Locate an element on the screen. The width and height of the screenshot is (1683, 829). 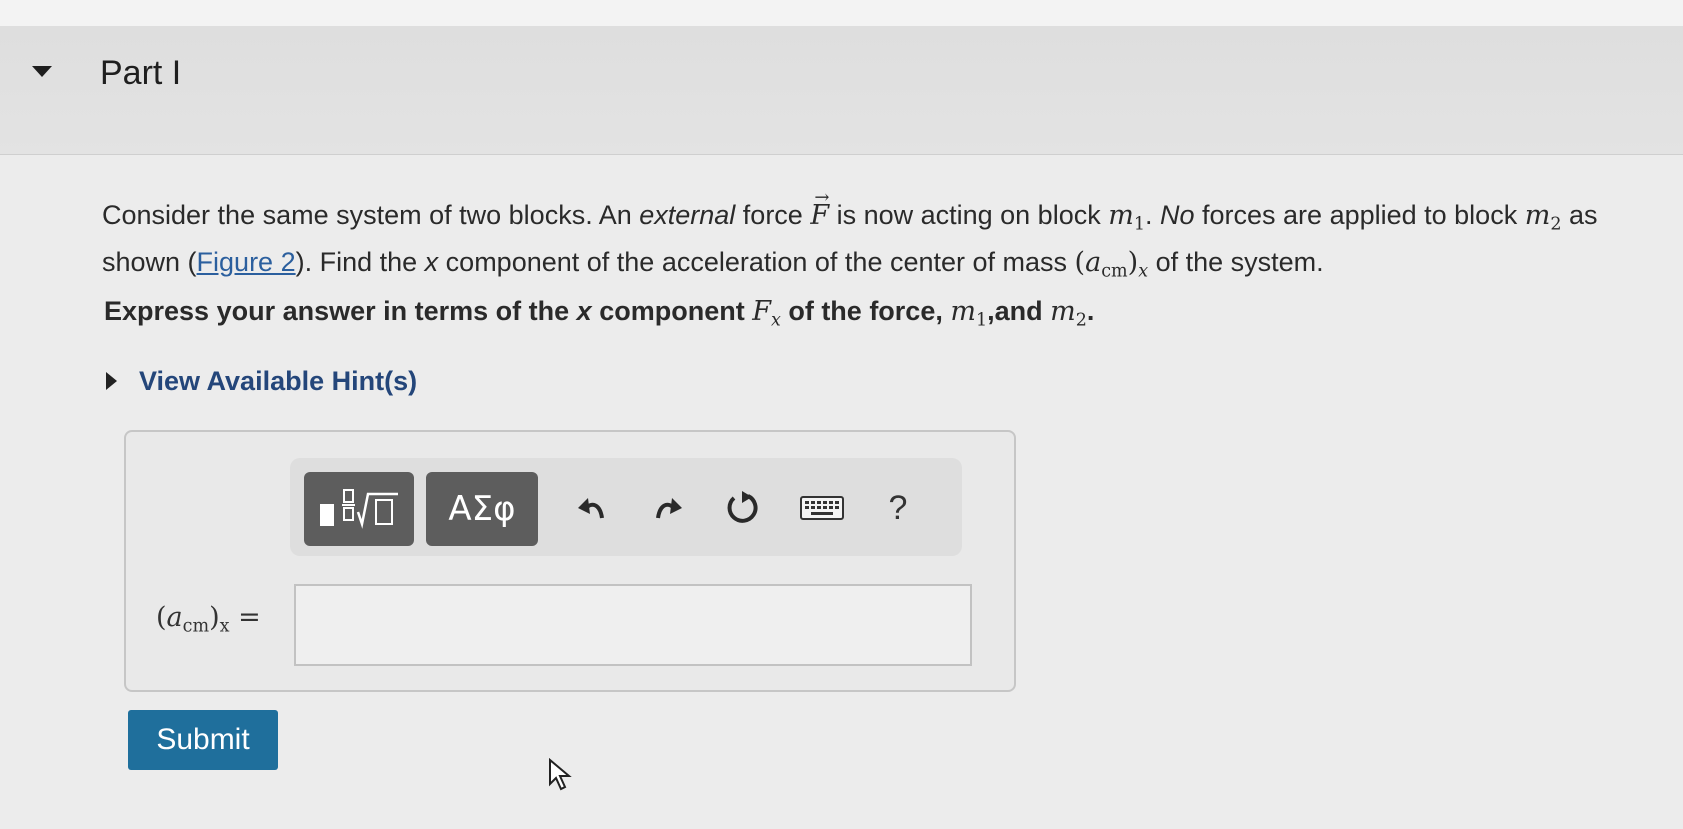
part-title: Part I is located at coordinates (141, 73).